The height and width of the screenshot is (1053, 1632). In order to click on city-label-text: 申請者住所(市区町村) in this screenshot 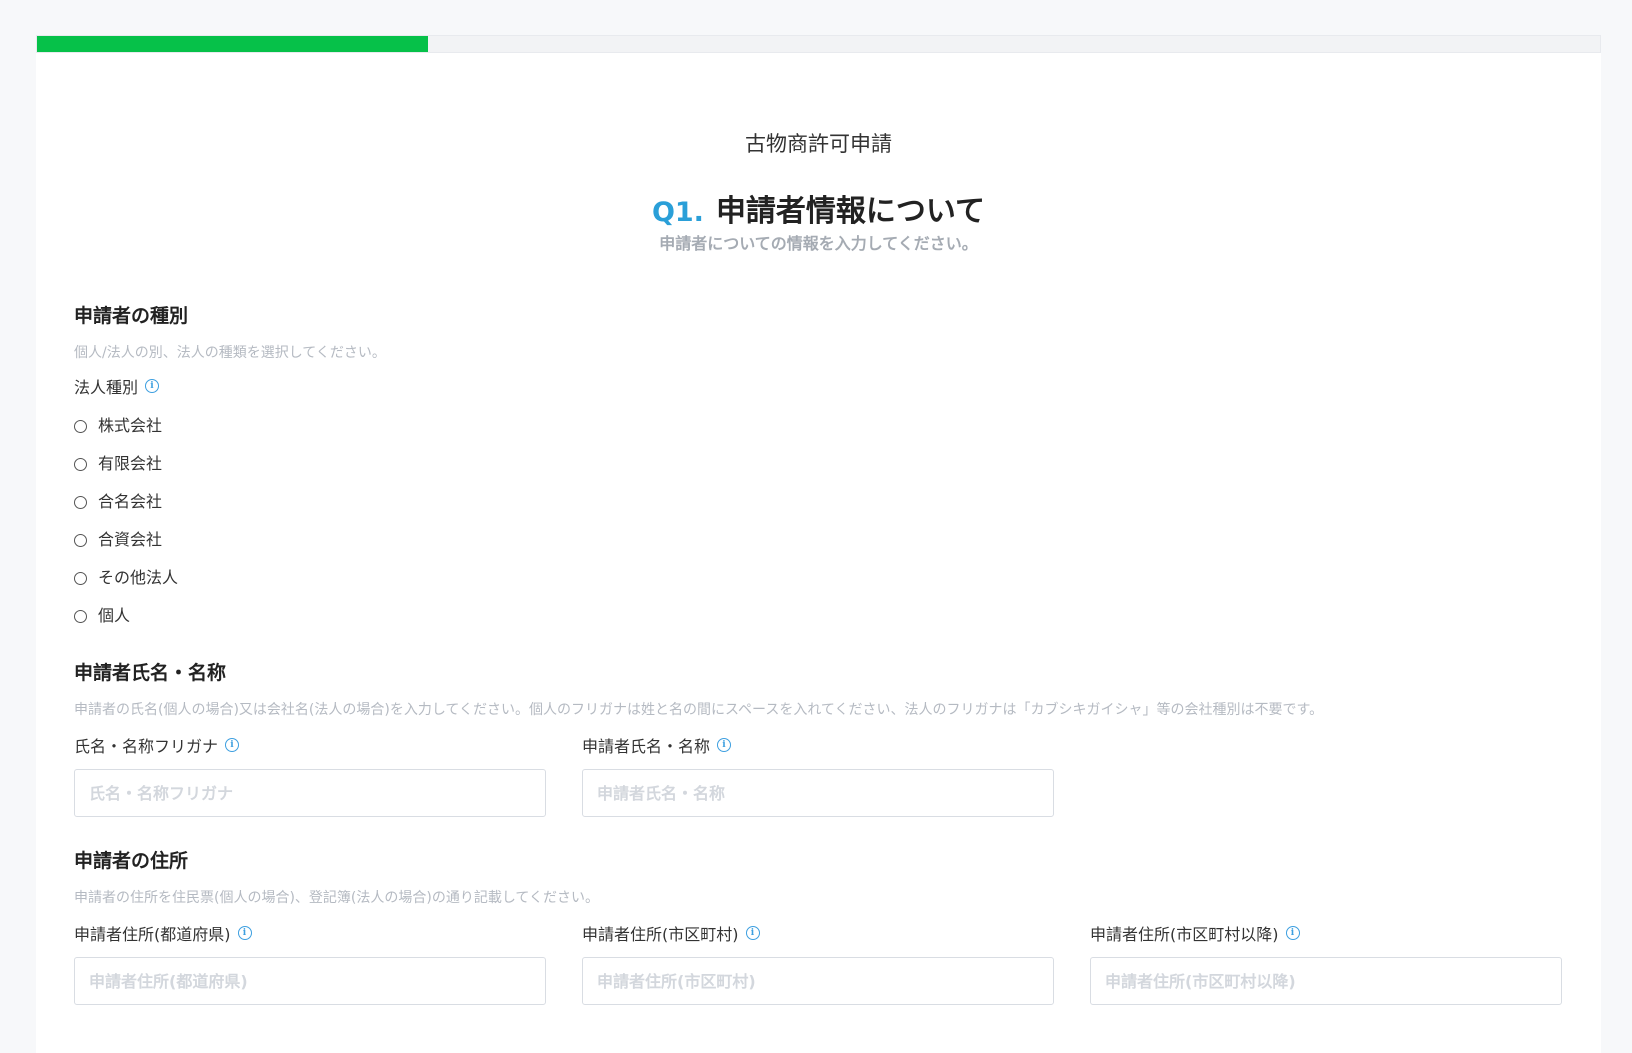, I will do `click(660, 934)`.